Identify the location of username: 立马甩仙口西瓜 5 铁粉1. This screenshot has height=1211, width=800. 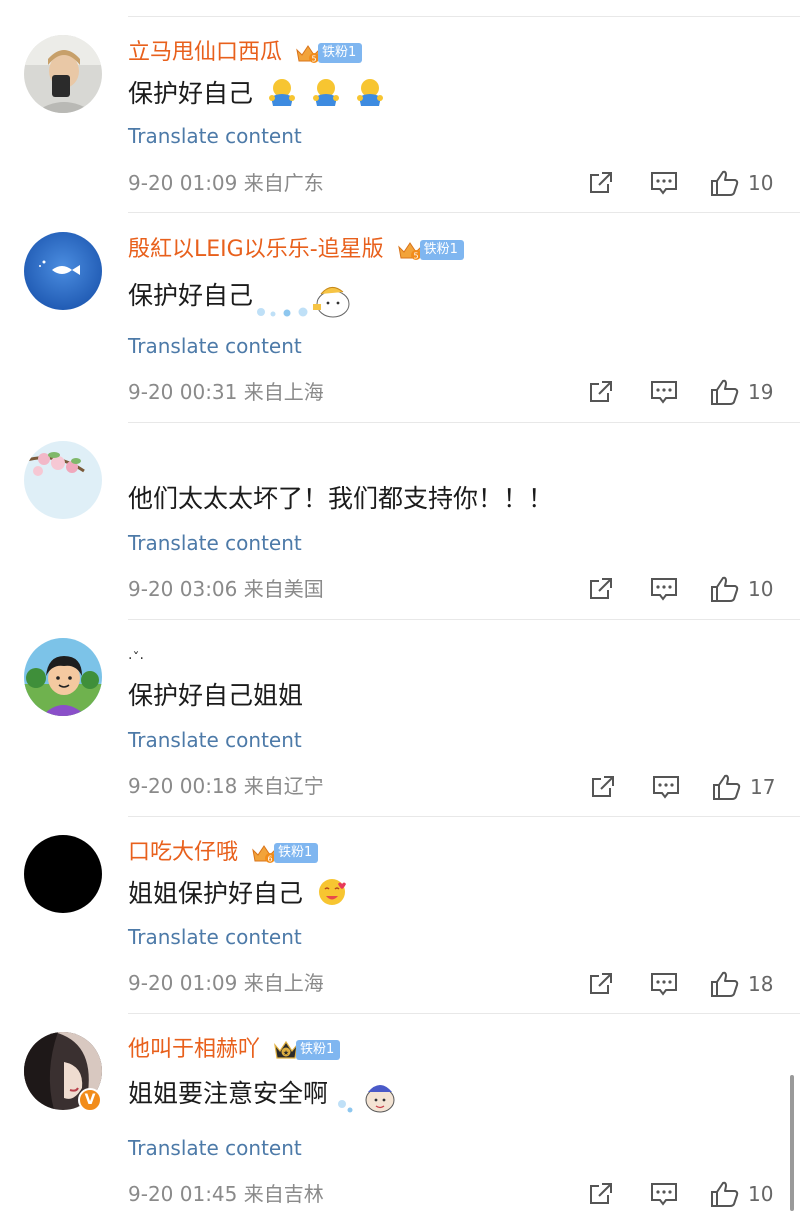
(245, 53).